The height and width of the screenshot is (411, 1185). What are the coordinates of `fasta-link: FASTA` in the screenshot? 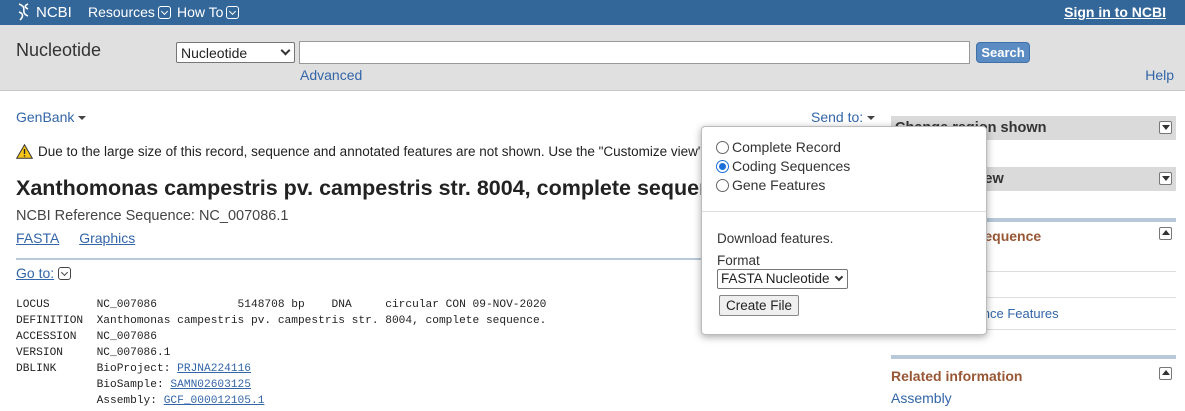 It's located at (37, 238).